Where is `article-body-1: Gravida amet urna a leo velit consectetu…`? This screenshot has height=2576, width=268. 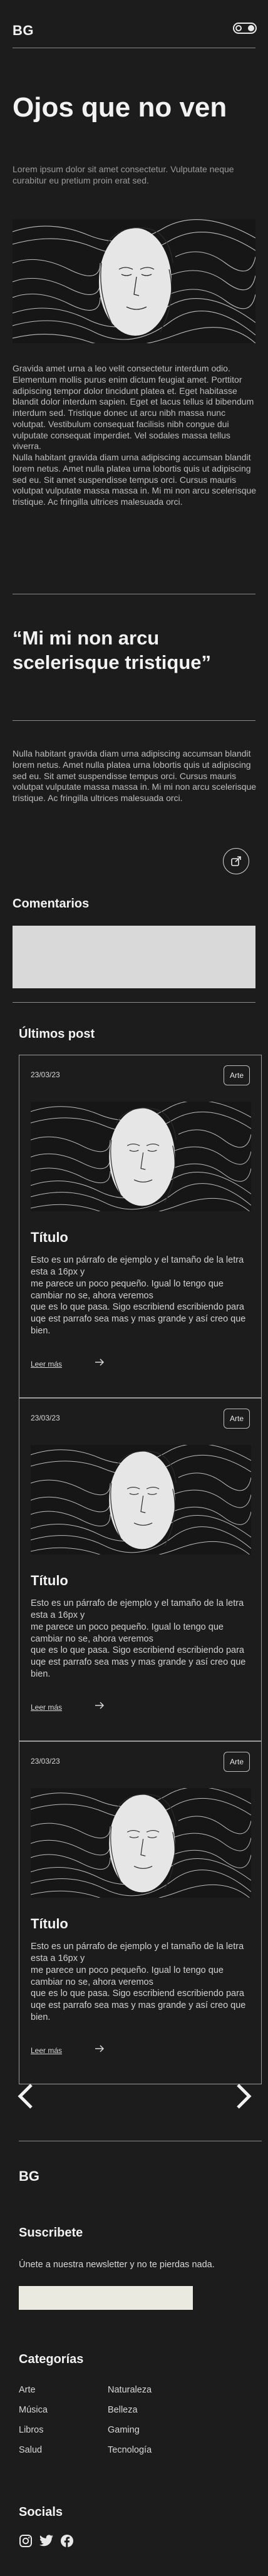 article-body-1: Gravida amet urna a leo velit consectetu… is located at coordinates (135, 435).